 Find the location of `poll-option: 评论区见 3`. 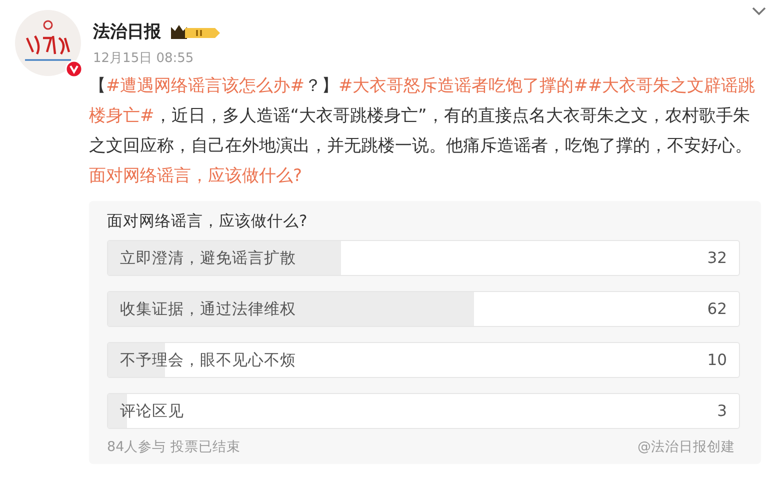

poll-option: 评论区见 3 is located at coordinates (423, 411).